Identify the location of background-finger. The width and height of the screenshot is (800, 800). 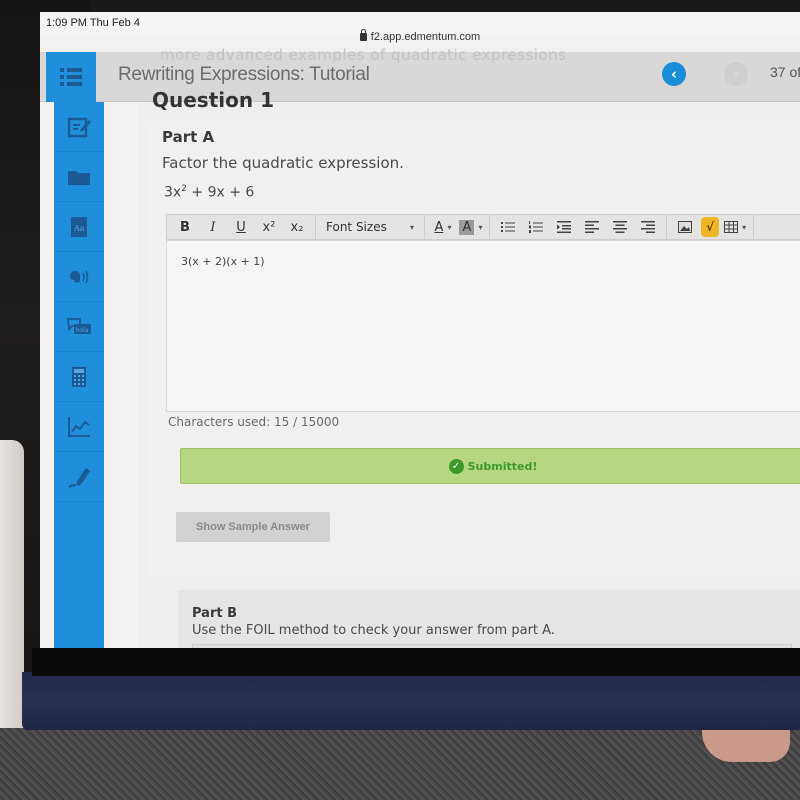
(746, 745).